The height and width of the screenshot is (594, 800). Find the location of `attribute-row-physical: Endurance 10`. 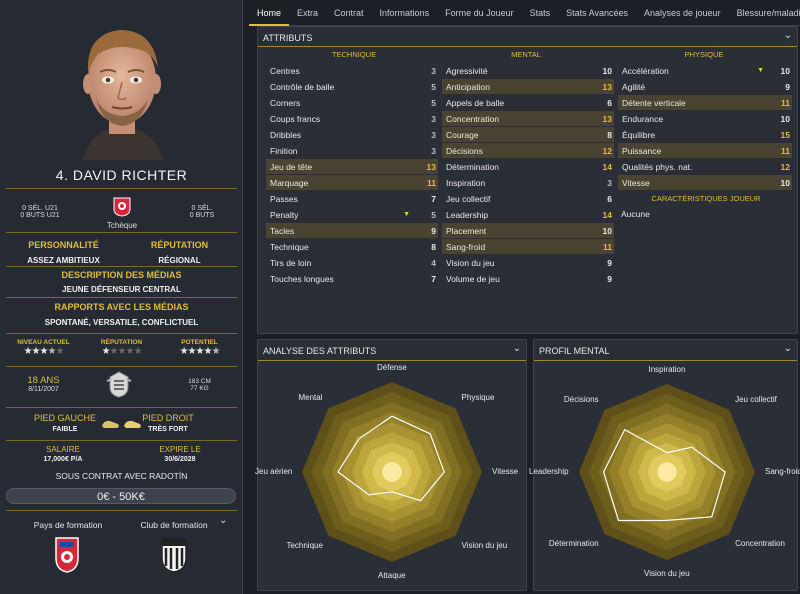

attribute-row-physical: Endurance 10 is located at coordinates (705, 118).